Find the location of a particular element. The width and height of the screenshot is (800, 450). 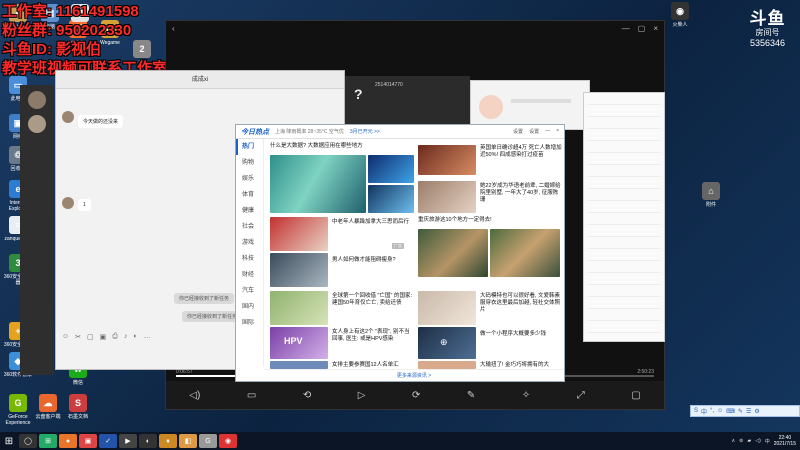

chat-tool-icon: ▣ is located at coordinates (103, 337).